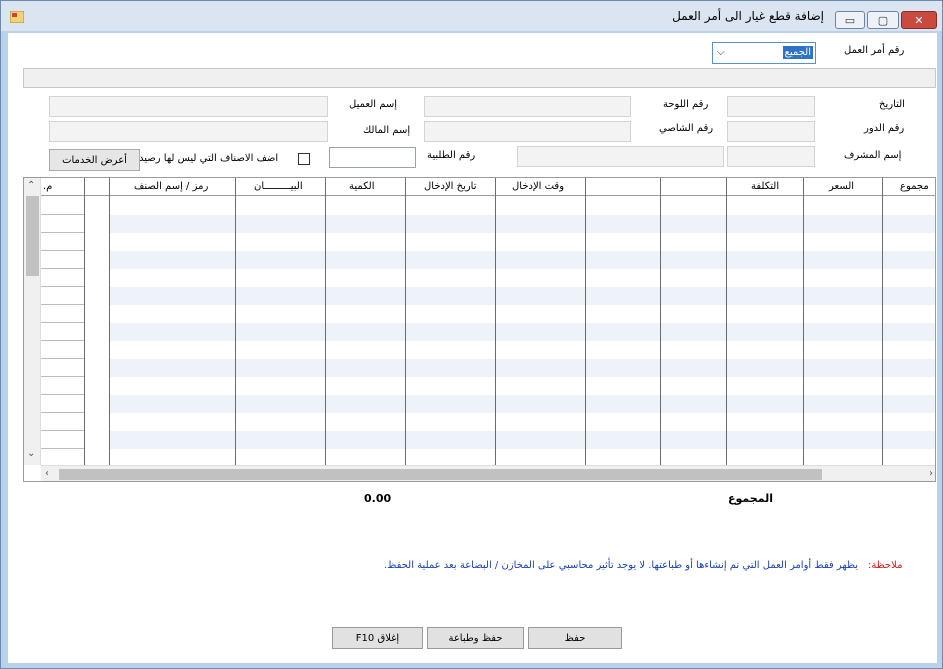  Describe the element at coordinates (362, 186) in the screenshot. I see `col-header-quantity: الكمية` at that location.